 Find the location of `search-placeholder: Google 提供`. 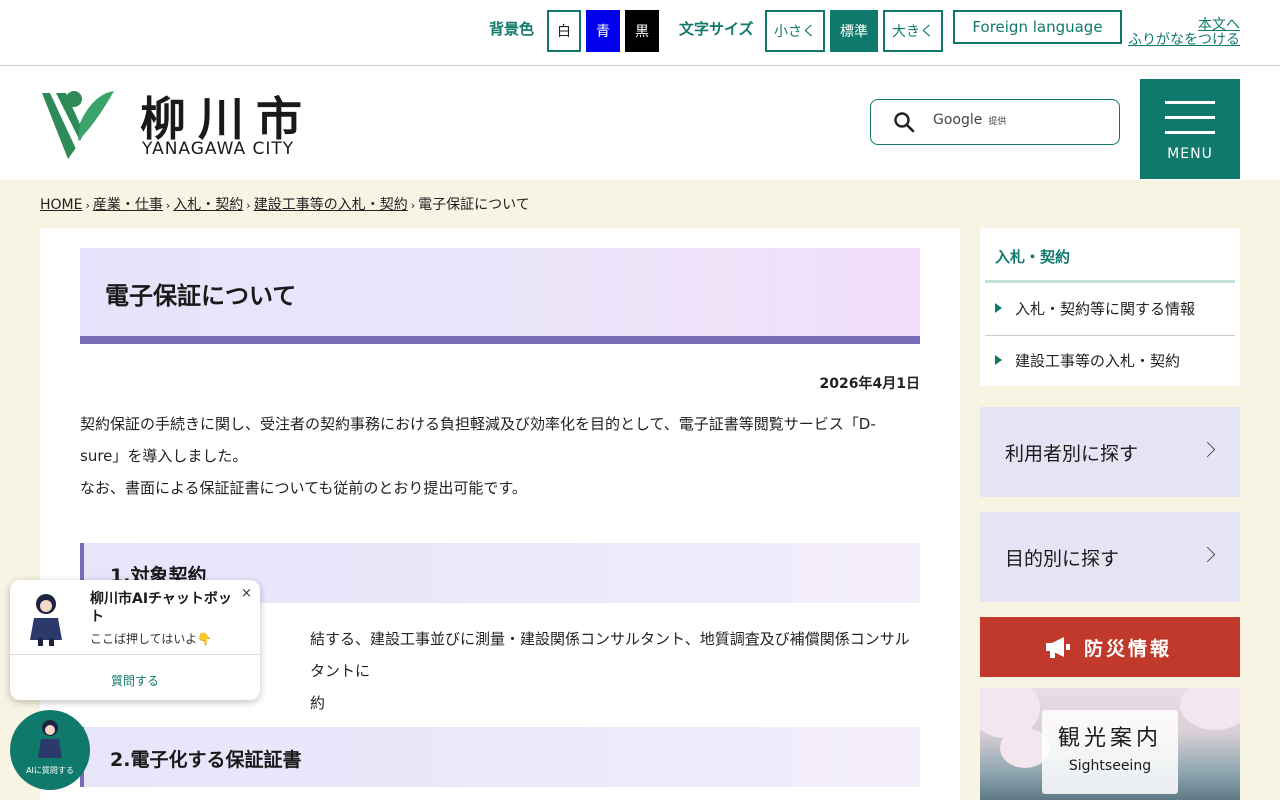

search-placeholder: Google 提供 is located at coordinates (970, 120).